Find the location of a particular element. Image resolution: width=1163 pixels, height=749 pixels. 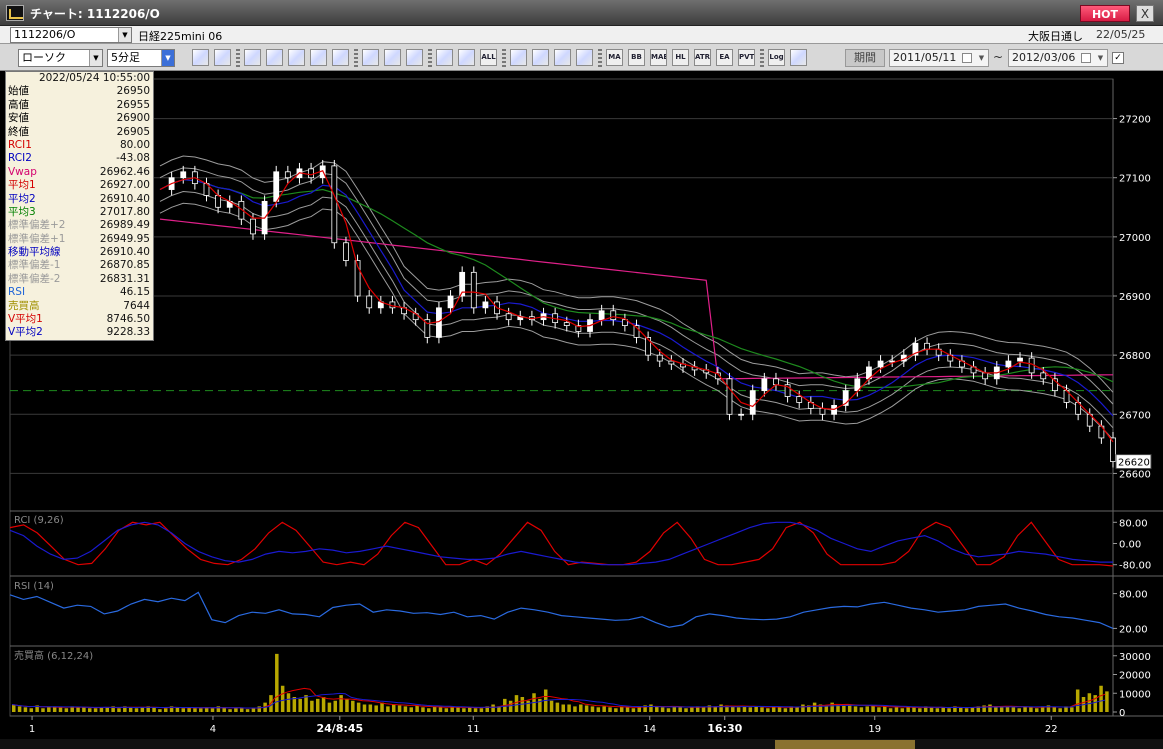

data-window-label: 標準偏差+1 is located at coordinates (37, 238).